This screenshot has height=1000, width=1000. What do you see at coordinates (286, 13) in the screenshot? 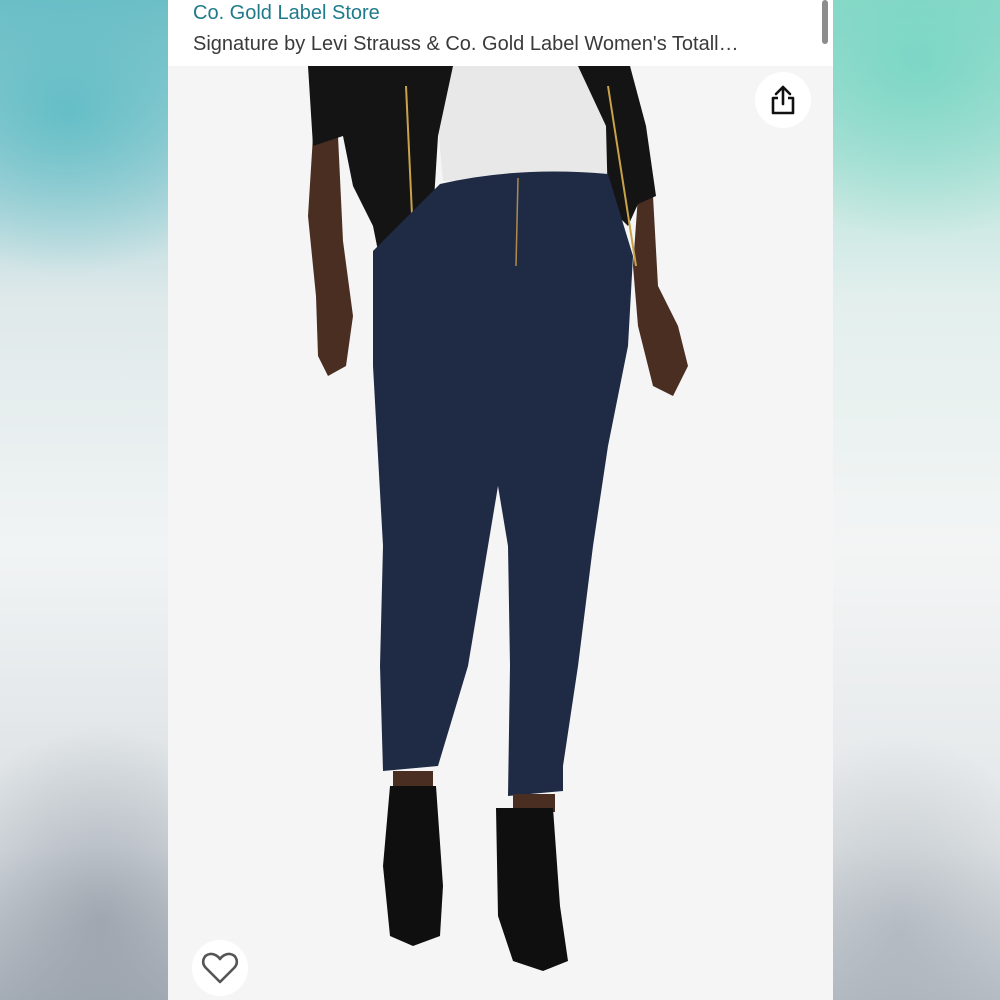
I see `store-link: Co. Gold Label Store` at bounding box center [286, 13].